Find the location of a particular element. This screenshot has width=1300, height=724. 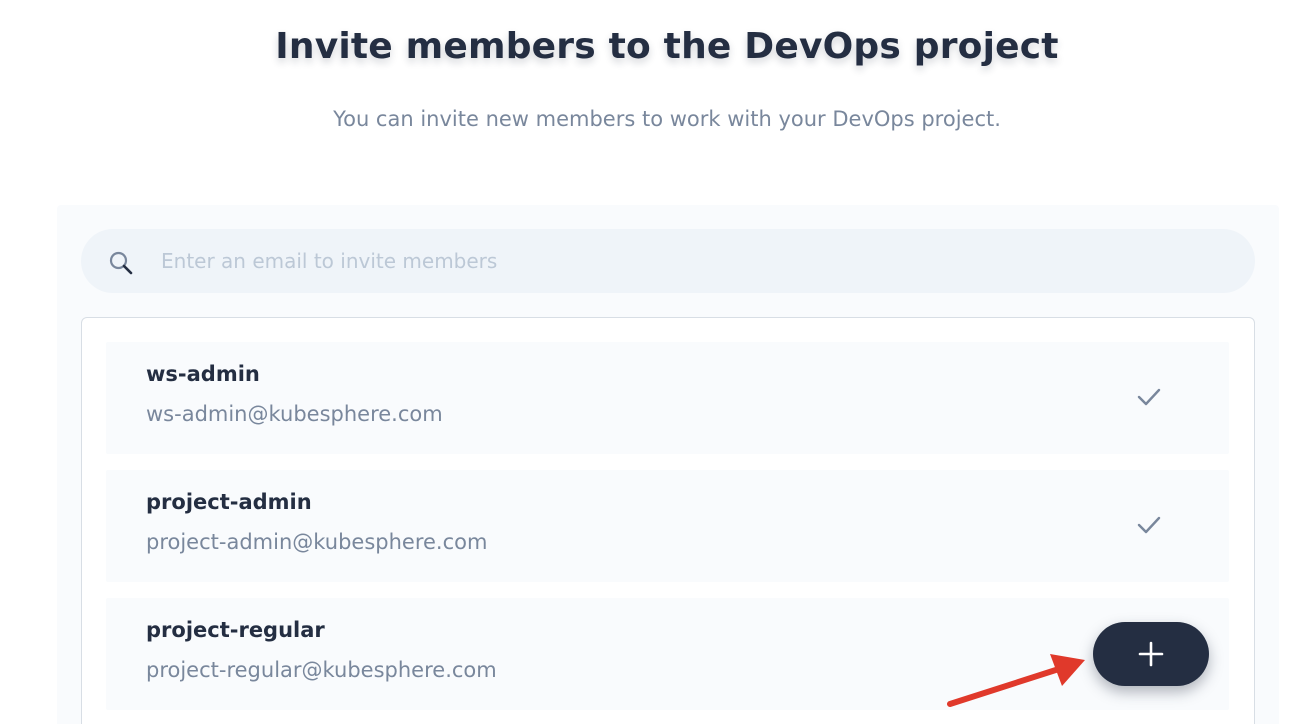

invite-member-button is located at coordinates (1151, 654).